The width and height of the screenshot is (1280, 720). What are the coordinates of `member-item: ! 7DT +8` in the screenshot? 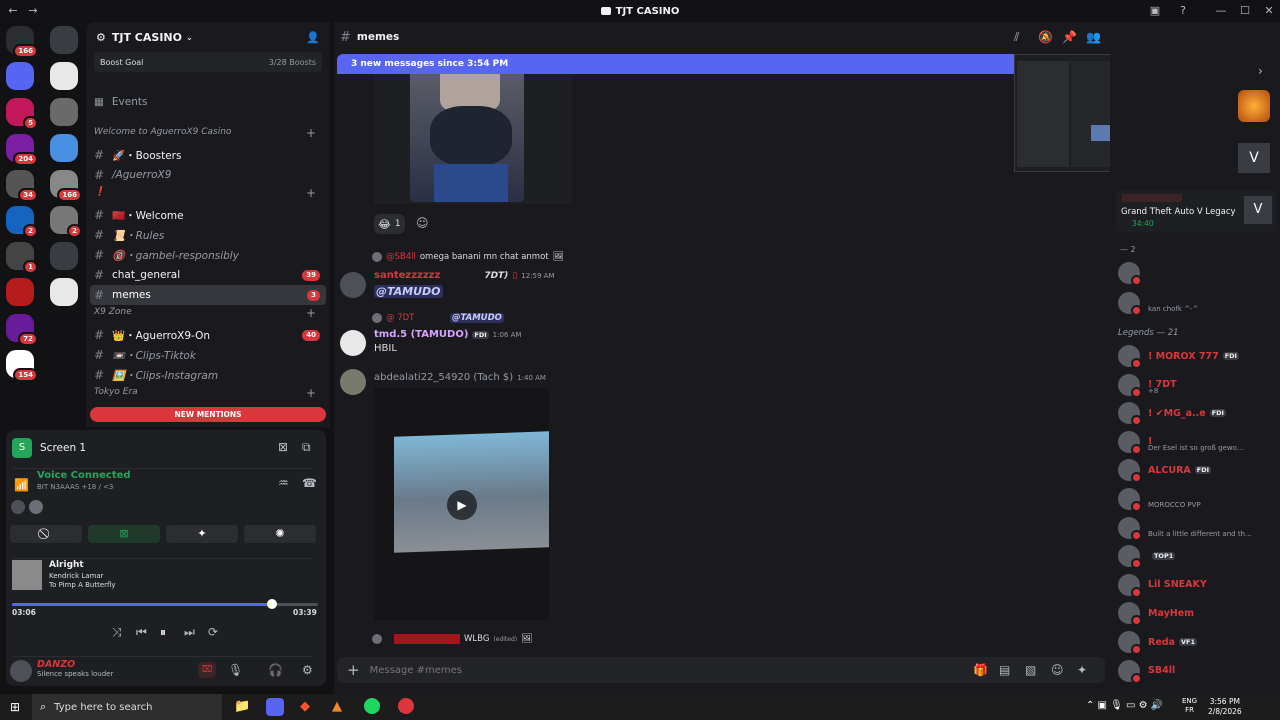 It's located at (1198, 385).